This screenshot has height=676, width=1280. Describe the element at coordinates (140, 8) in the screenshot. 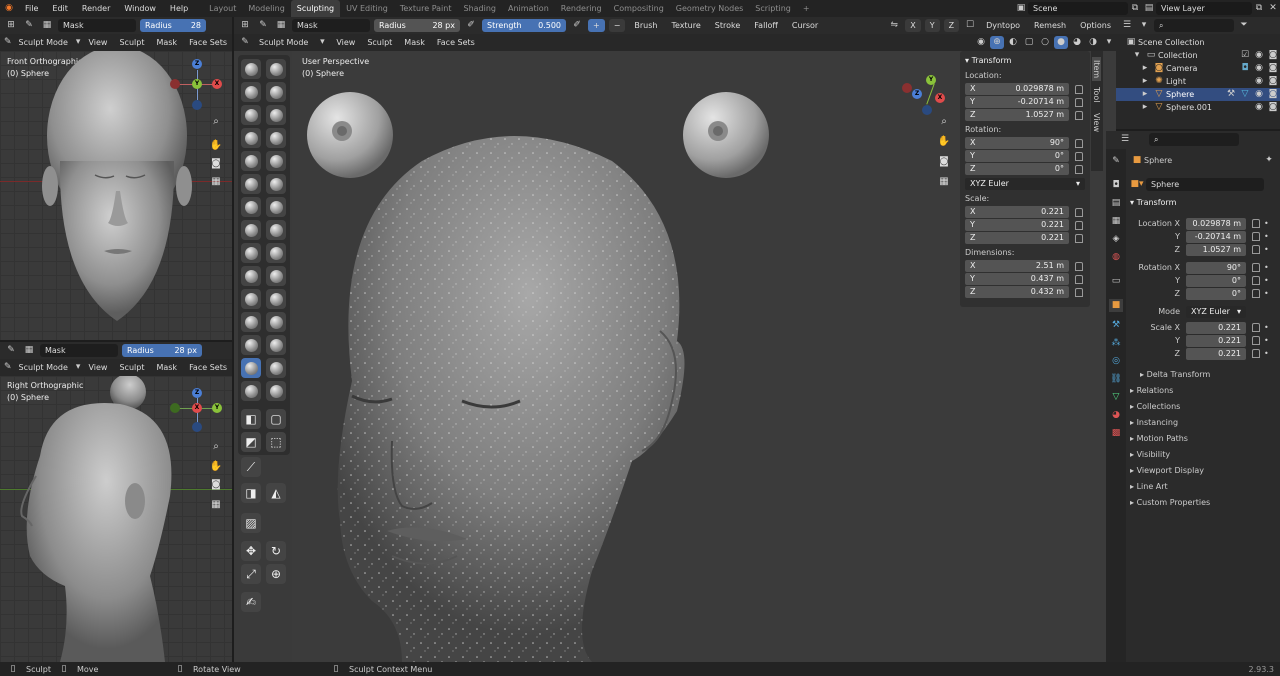

I see `menu-window: Window` at that location.